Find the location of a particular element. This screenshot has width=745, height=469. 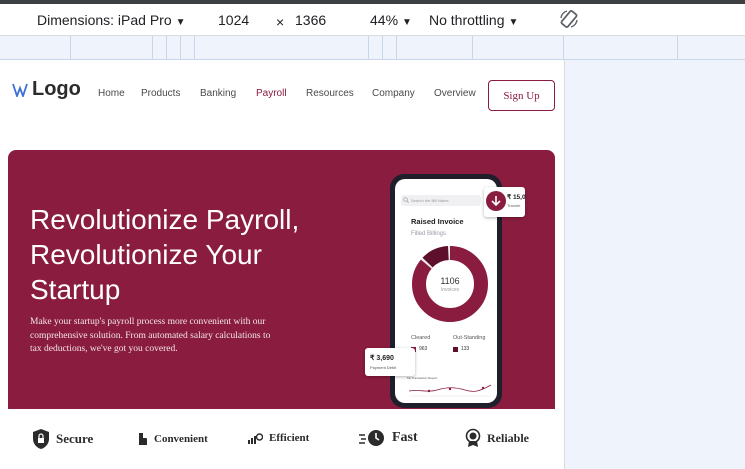

payment-popup: ₹ 3,690 Payment Debit is located at coordinates (390, 362).